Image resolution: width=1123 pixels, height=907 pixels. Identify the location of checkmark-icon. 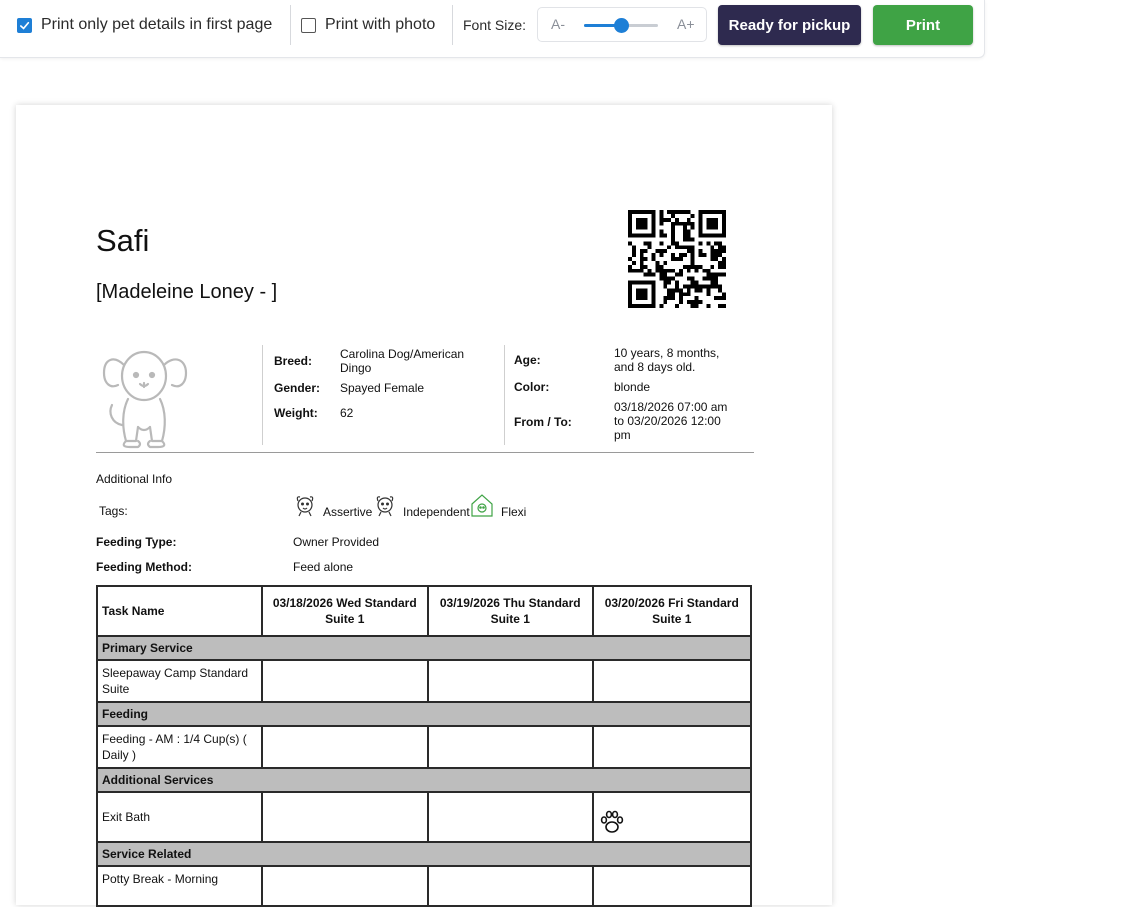
(25, 25).